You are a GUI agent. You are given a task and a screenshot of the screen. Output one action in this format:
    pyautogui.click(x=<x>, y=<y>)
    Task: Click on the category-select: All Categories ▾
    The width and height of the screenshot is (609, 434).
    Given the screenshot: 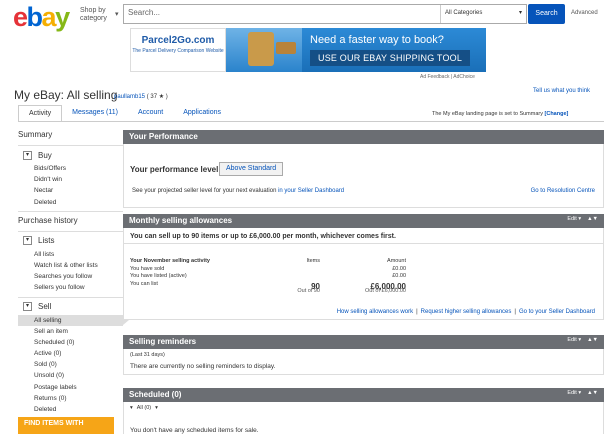 What is the action you would take?
    pyautogui.click(x=483, y=14)
    